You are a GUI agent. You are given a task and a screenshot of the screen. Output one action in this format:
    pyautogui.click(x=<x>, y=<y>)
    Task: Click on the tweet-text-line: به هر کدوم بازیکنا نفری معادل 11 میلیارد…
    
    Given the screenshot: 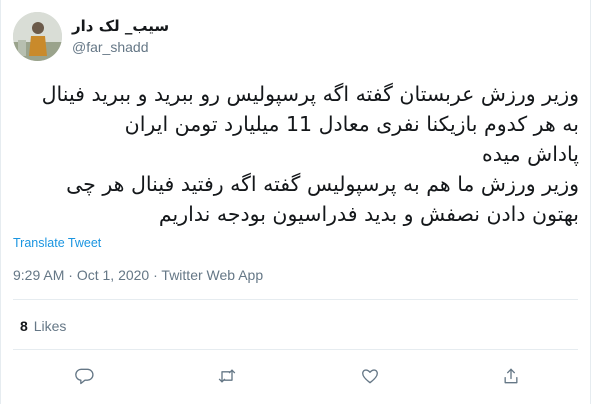 What is the action you would take?
    pyautogui.click(x=351, y=124)
    